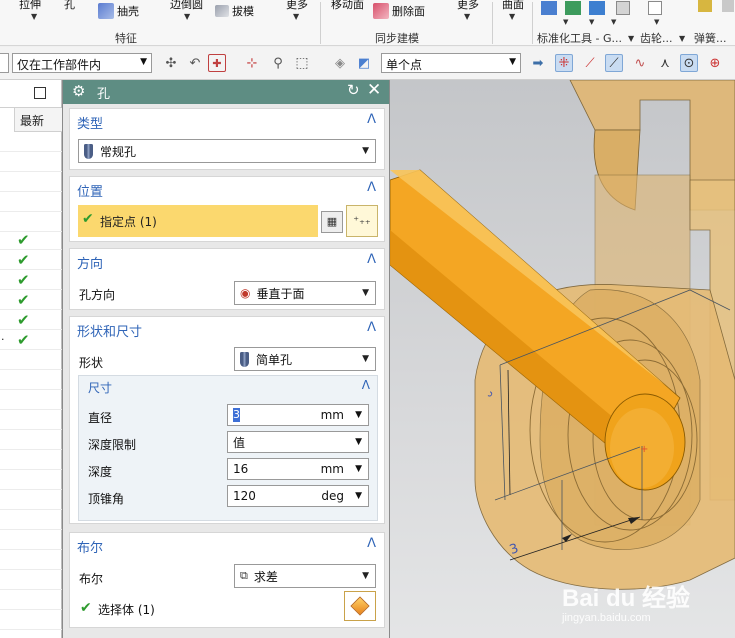 The height and width of the screenshot is (638, 735). Describe the element at coordinates (360, 606) in the screenshot. I see `select-body-button` at that location.